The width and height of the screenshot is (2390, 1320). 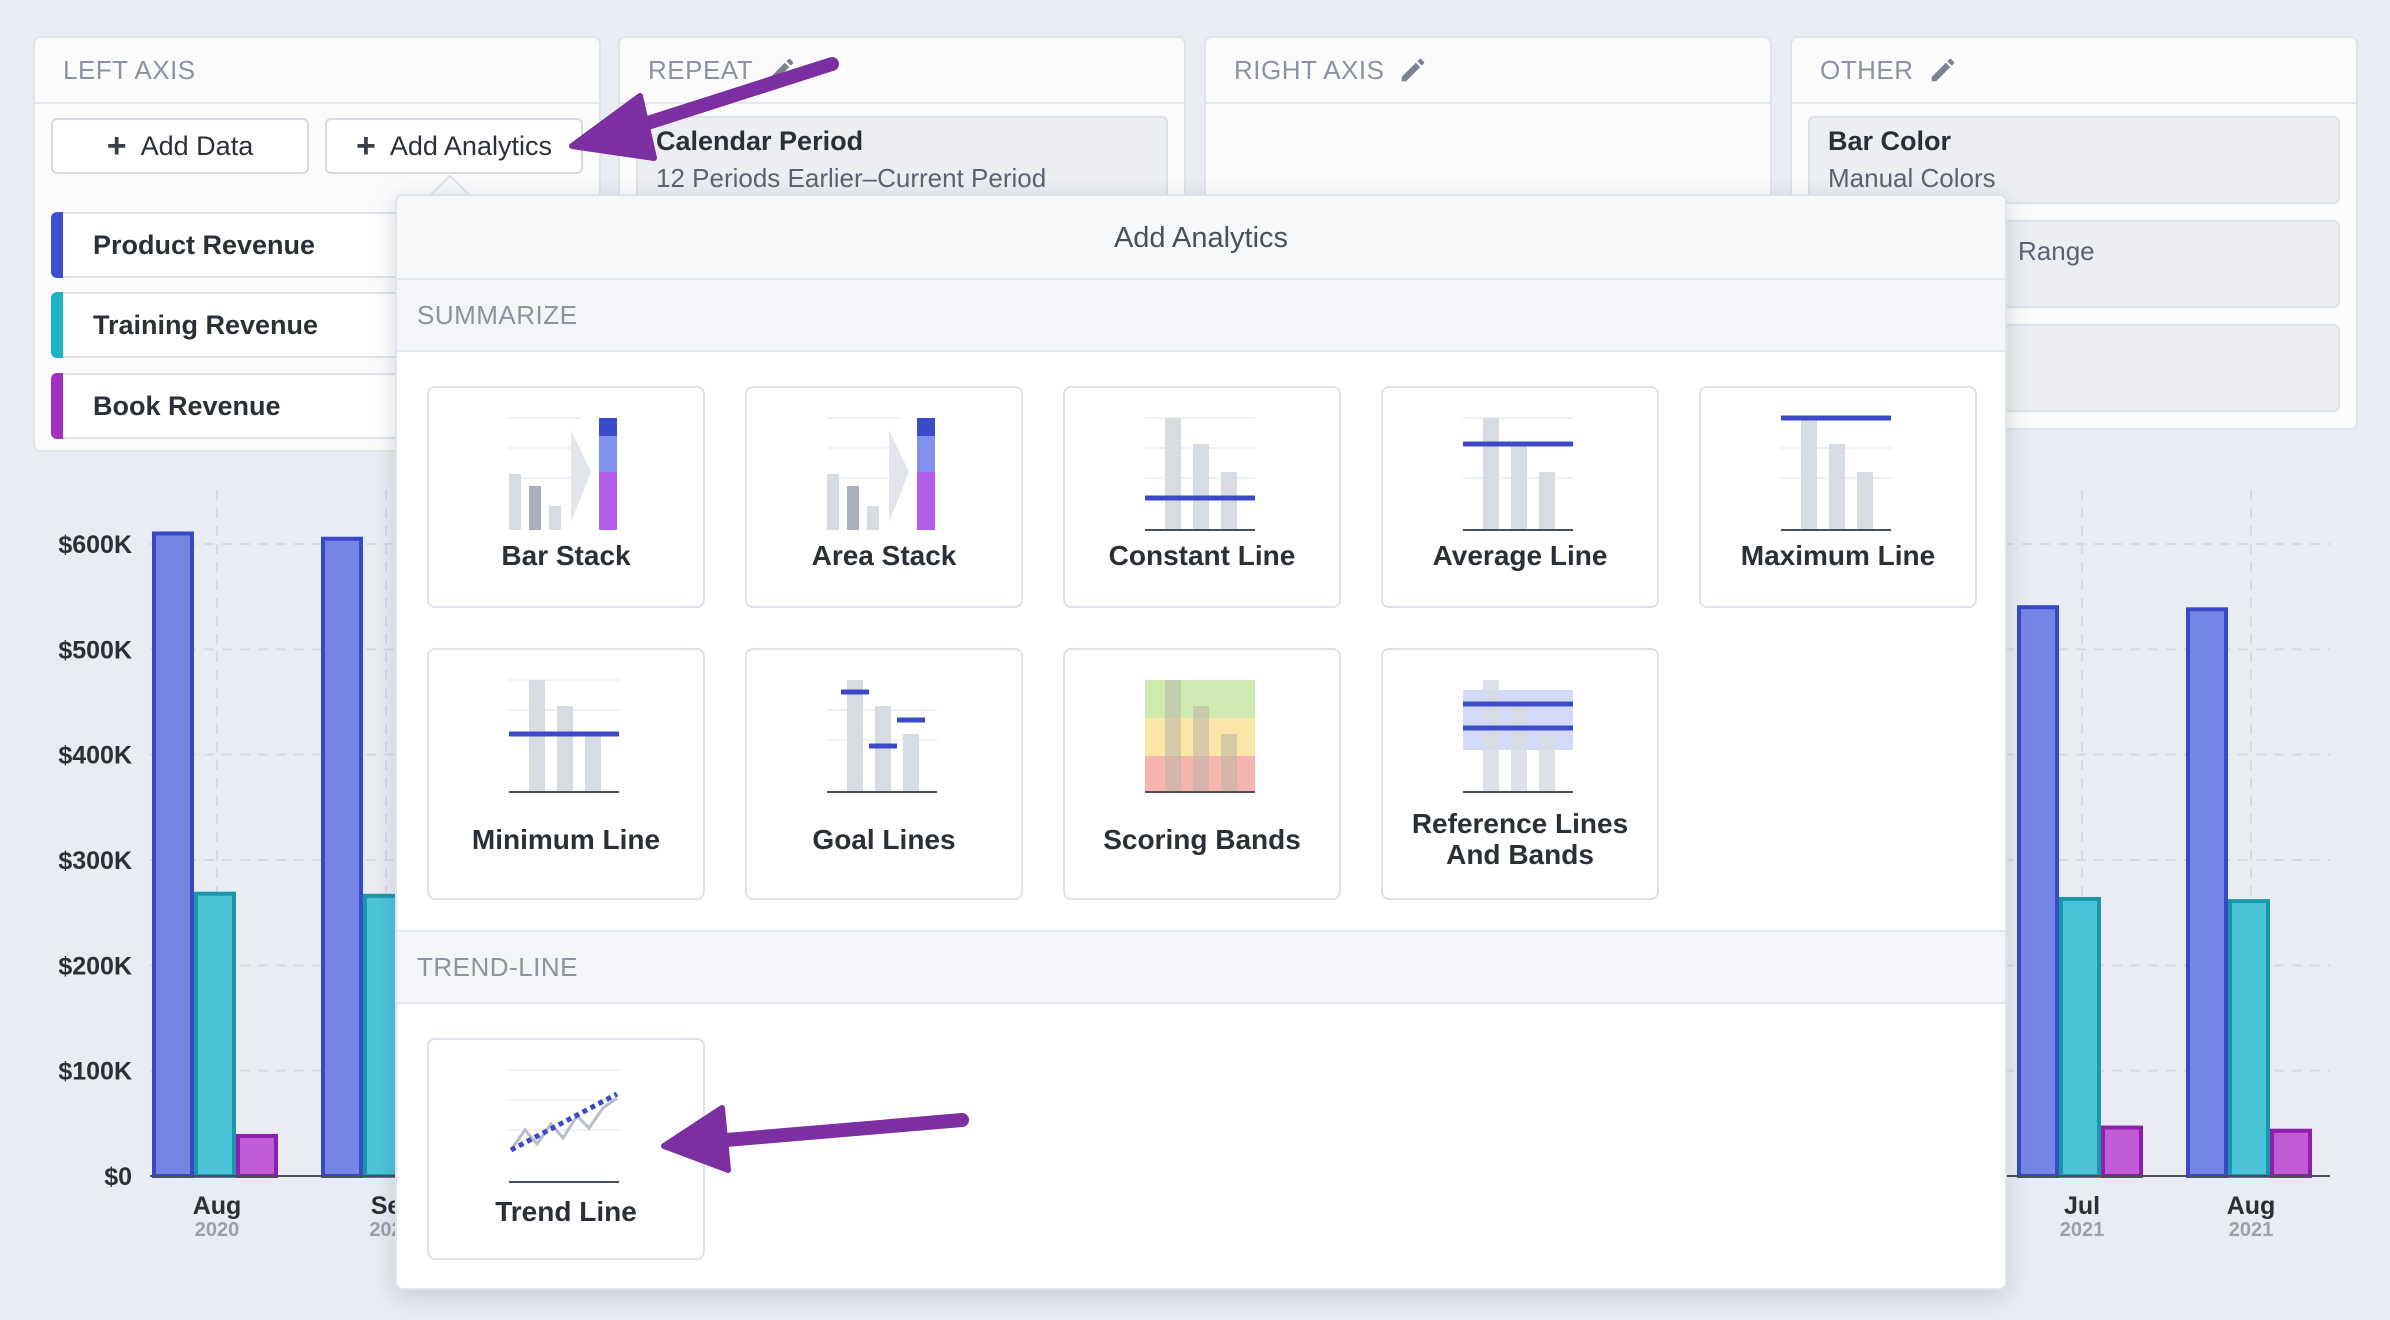 I want to click on series-label: Product Revenue, so click(x=204, y=244).